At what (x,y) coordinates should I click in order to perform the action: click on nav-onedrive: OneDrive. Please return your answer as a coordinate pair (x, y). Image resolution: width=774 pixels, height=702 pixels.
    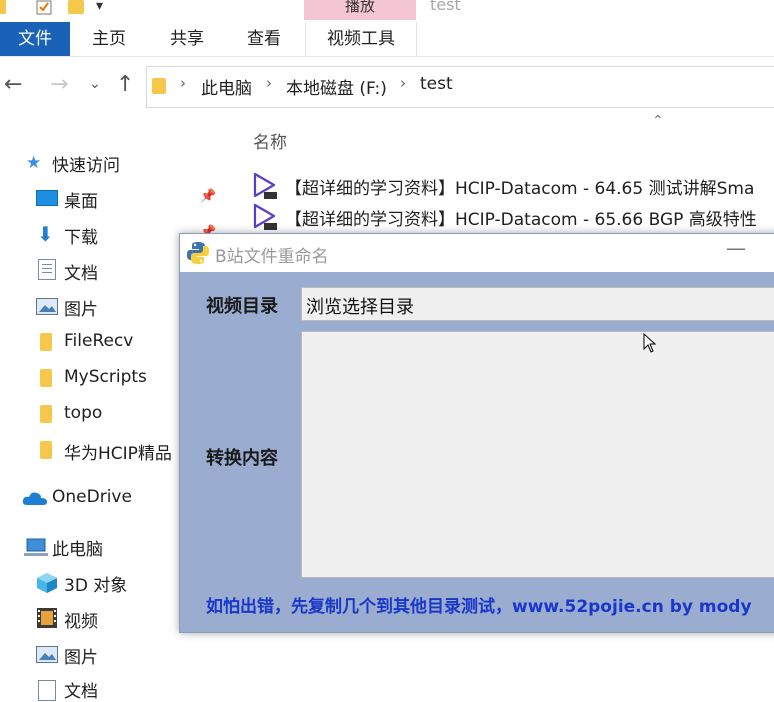
    Looking at the image, I should click on (92, 497).